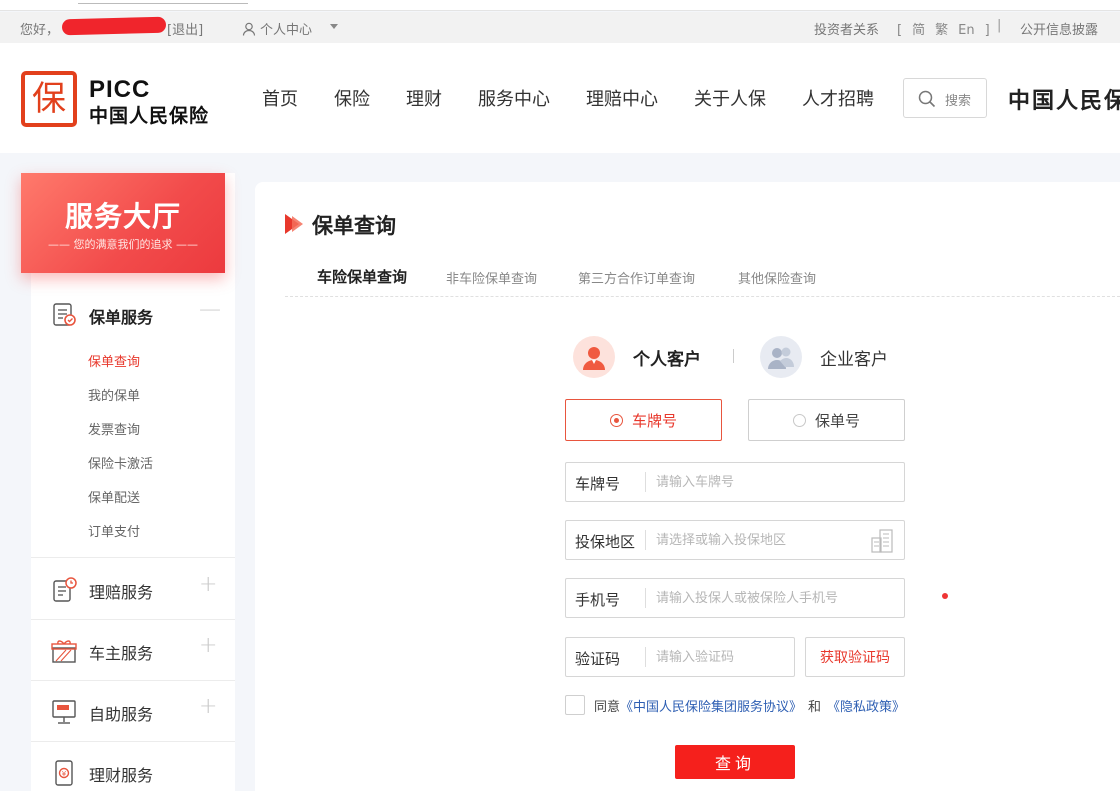  Describe the element at coordinates (114, 394) in the screenshot. I see `sidebar-item-my-policy: 我的保单` at that location.